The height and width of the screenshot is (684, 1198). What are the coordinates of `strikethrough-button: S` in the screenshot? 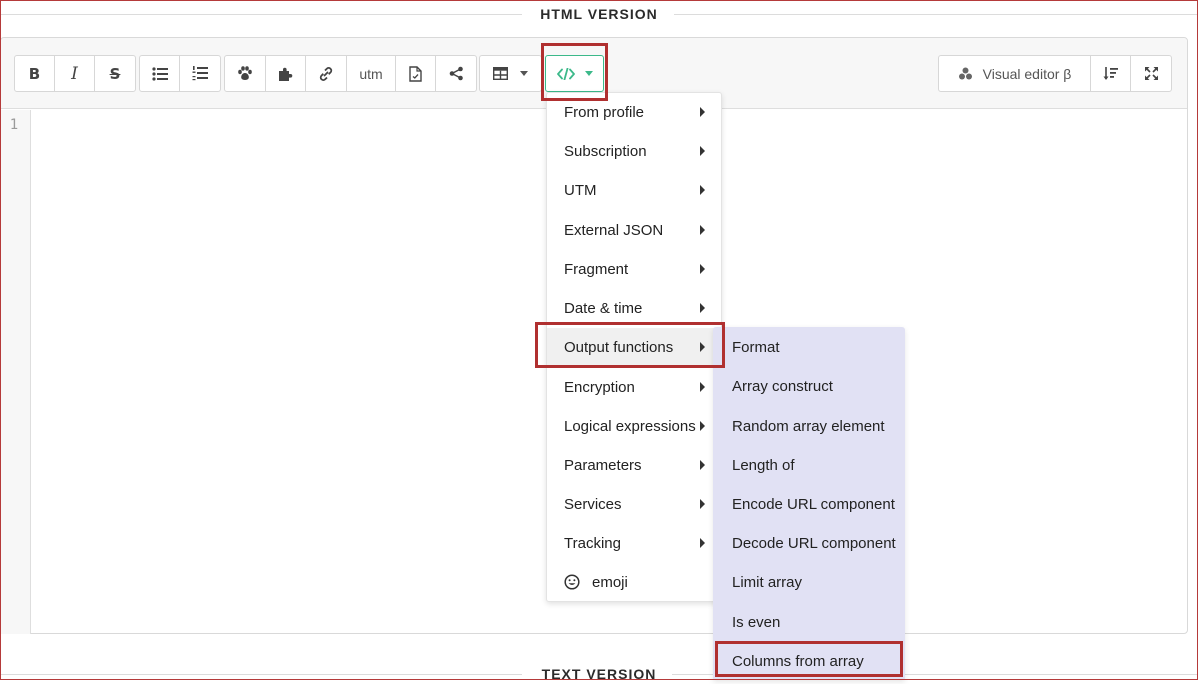 It's located at (115, 73).